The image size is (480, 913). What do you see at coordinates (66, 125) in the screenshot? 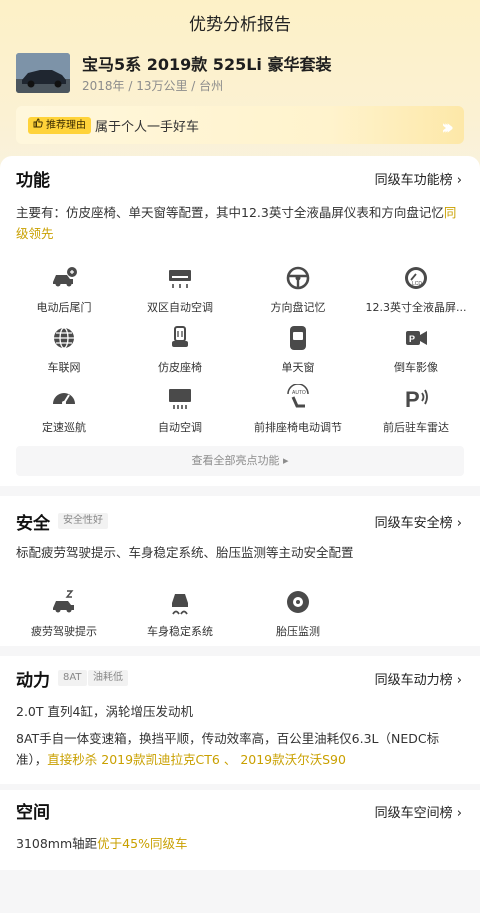
I see `recommend-tag-label: 推荐理由` at bounding box center [66, 125].